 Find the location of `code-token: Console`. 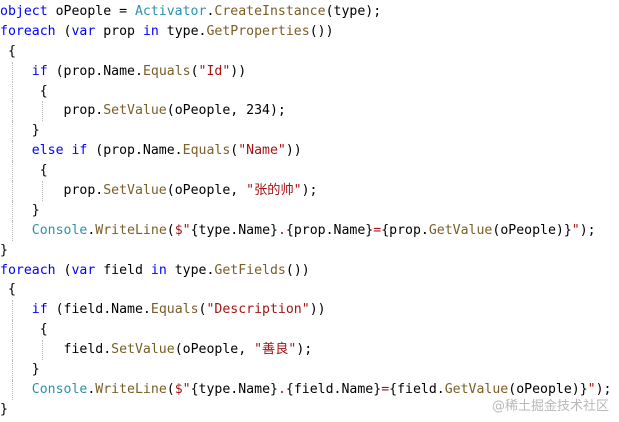

code-token: Console is located at coordinates (59, 389).